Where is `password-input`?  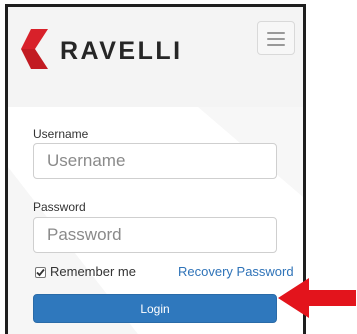 password-input is located at coordinates (155, 235).